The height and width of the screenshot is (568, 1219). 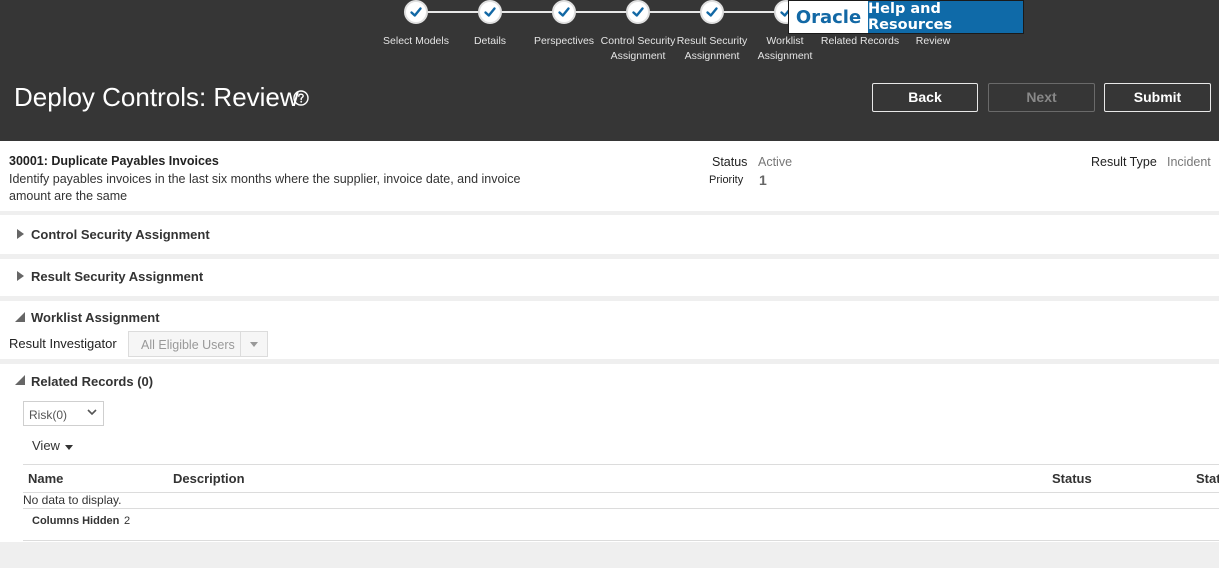 What do you see at coordinates (45, 478) in the screenshot?
I see `column-header-name: Name` at bounding box center [45, 478].